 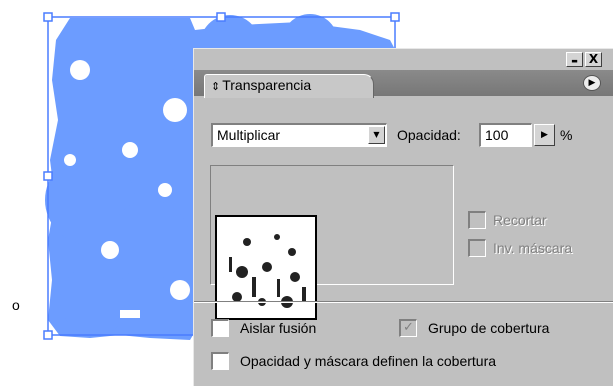 What do you see at coordinates (368, 361) in the screenshot?
I see `opacity-mask-knockout-label: Opacidad y máscara definen la cobertura` at bounding box center [368, 361].